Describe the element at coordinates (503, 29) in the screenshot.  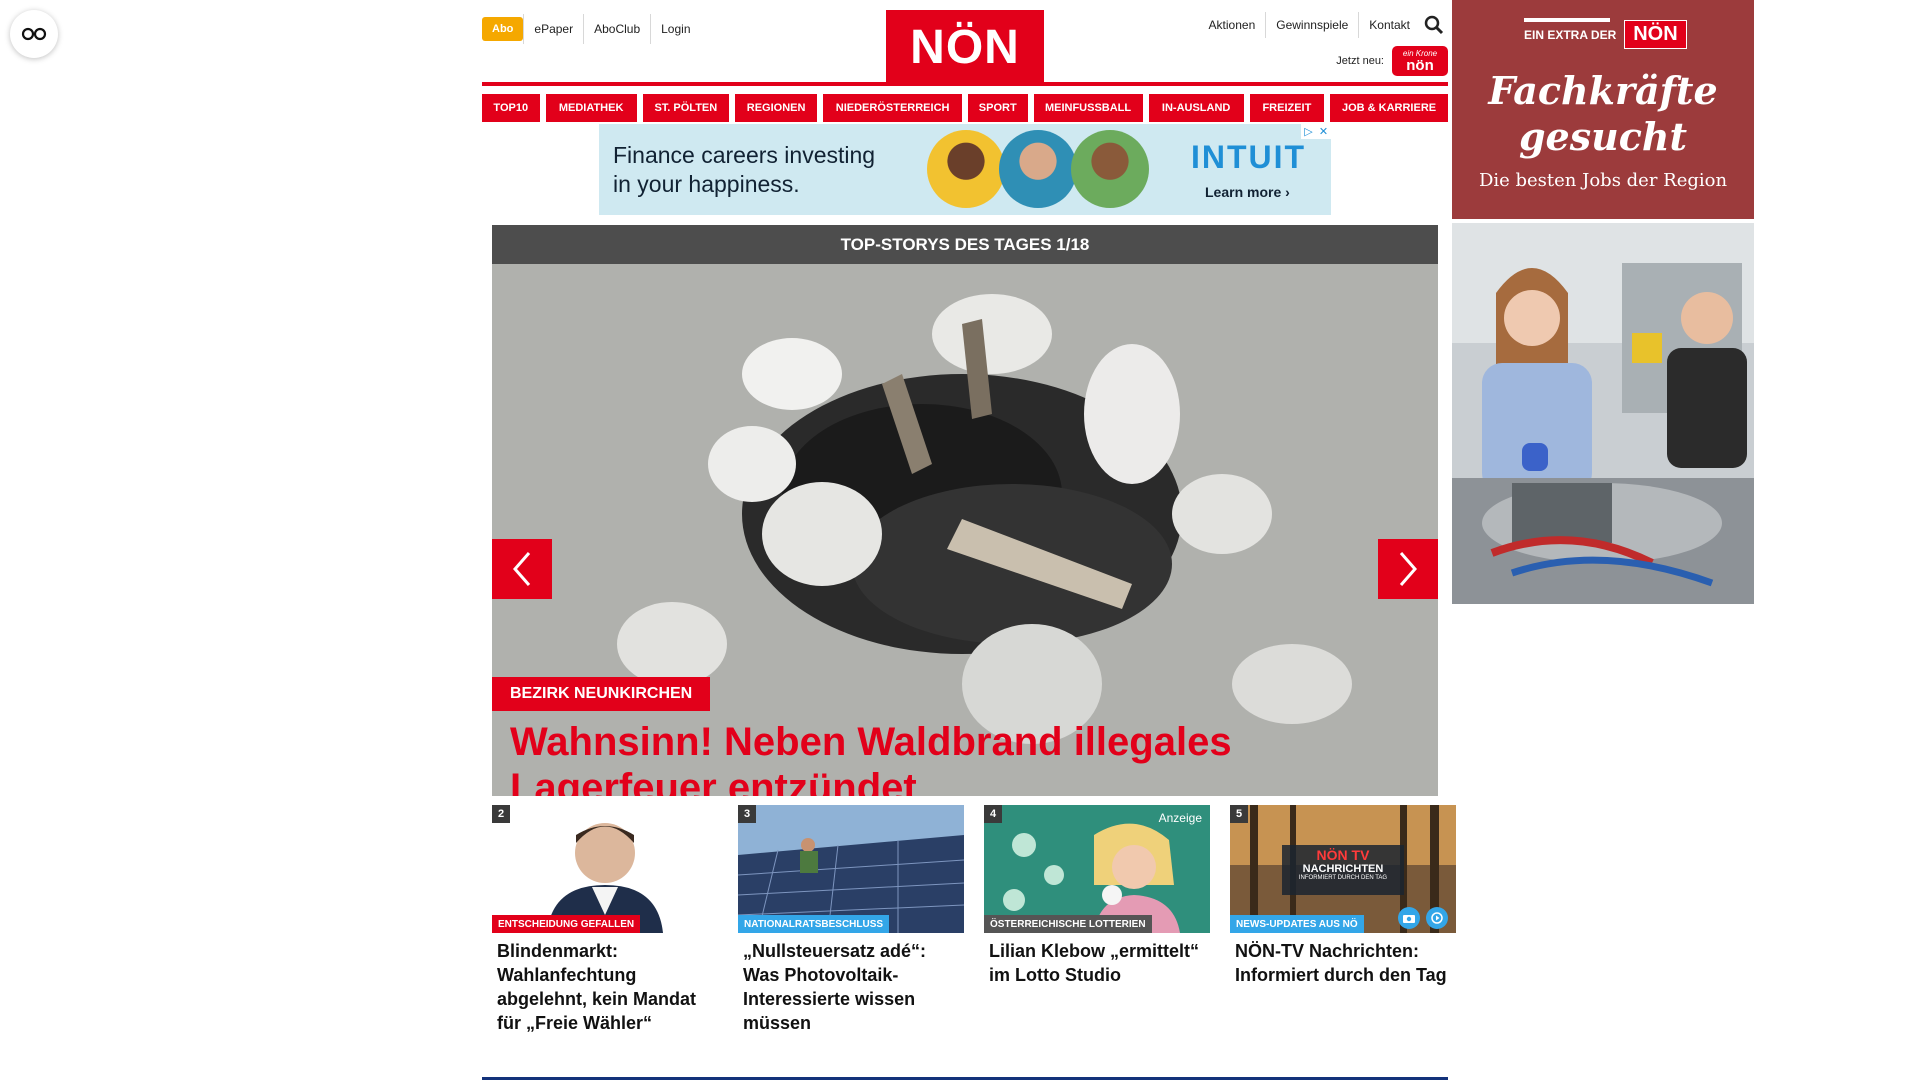
I see `abo-button: Abo` at that location.